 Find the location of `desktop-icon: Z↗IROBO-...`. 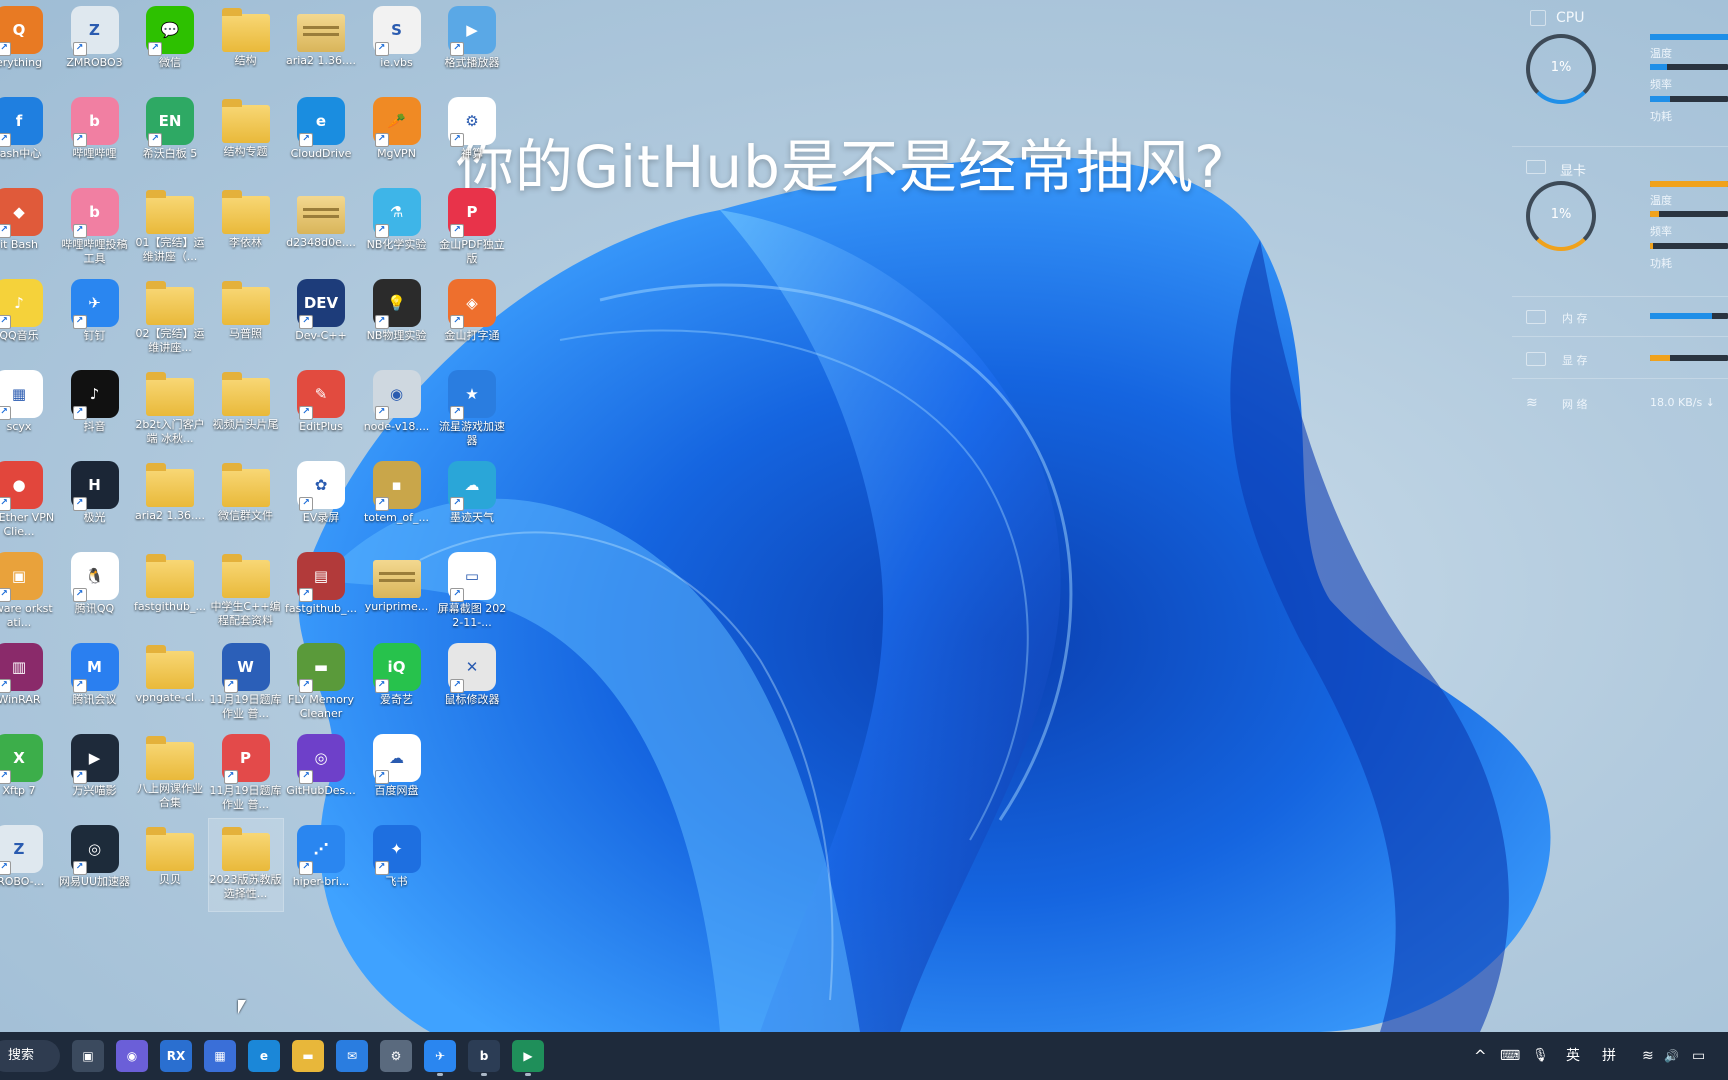

desktop-icon: Z↗IROBO-... is located at coordinates (28, 865).